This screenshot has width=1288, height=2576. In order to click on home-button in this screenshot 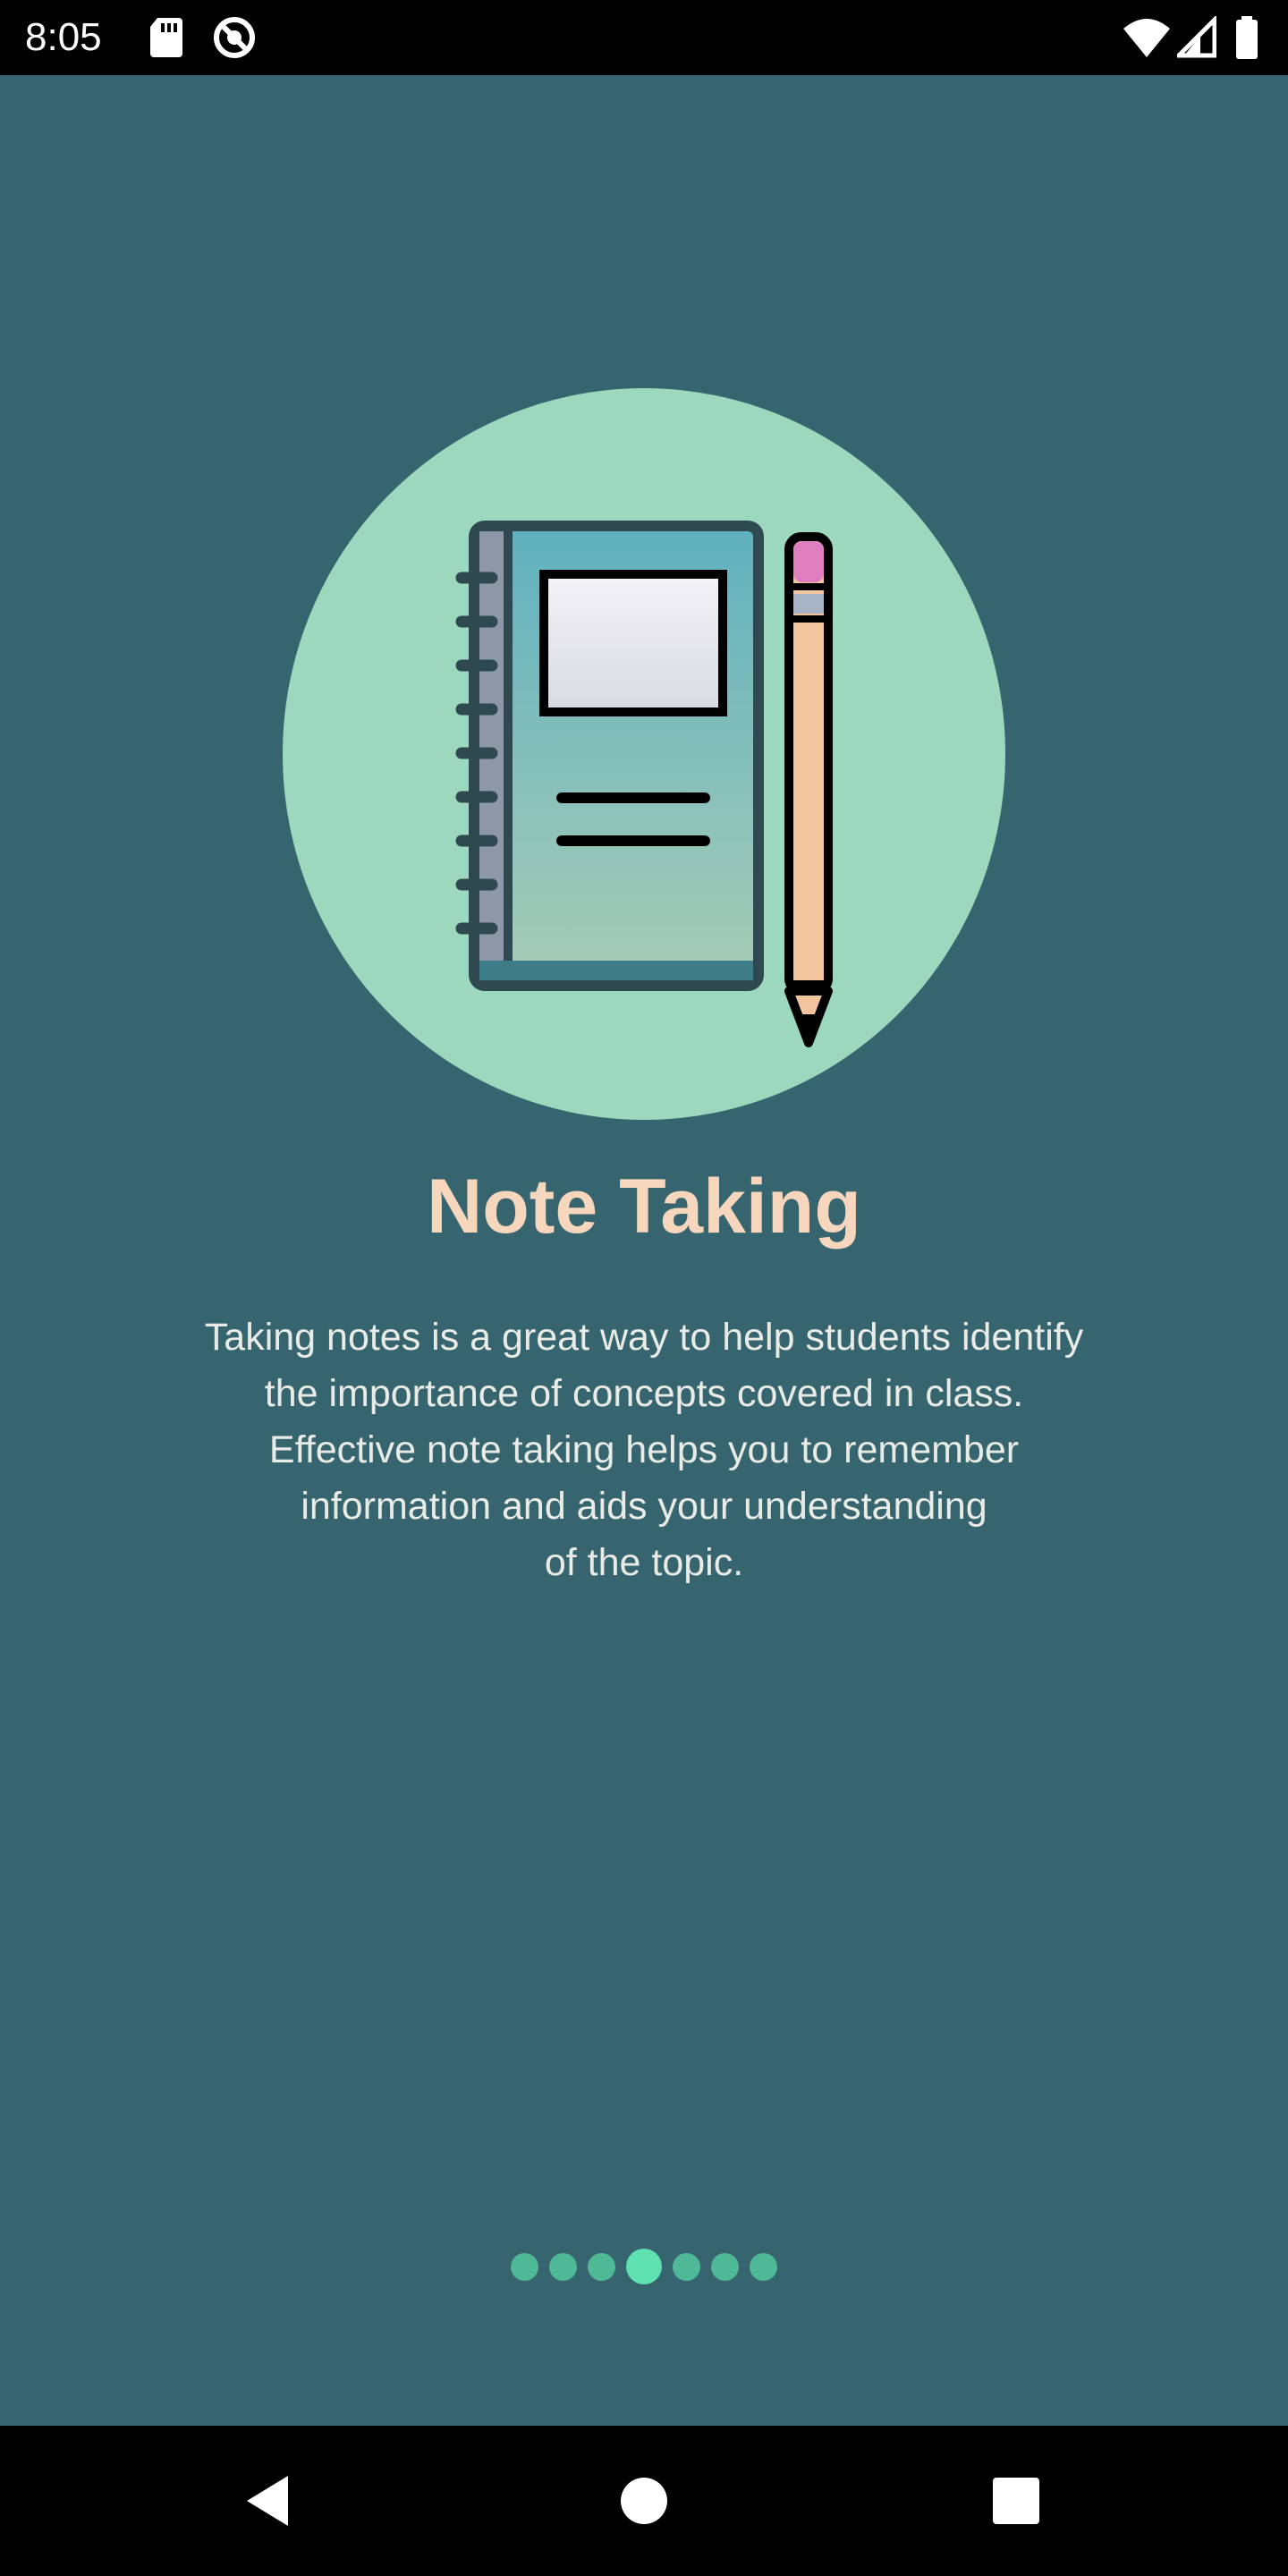, I will do `click(644, 2501)`.